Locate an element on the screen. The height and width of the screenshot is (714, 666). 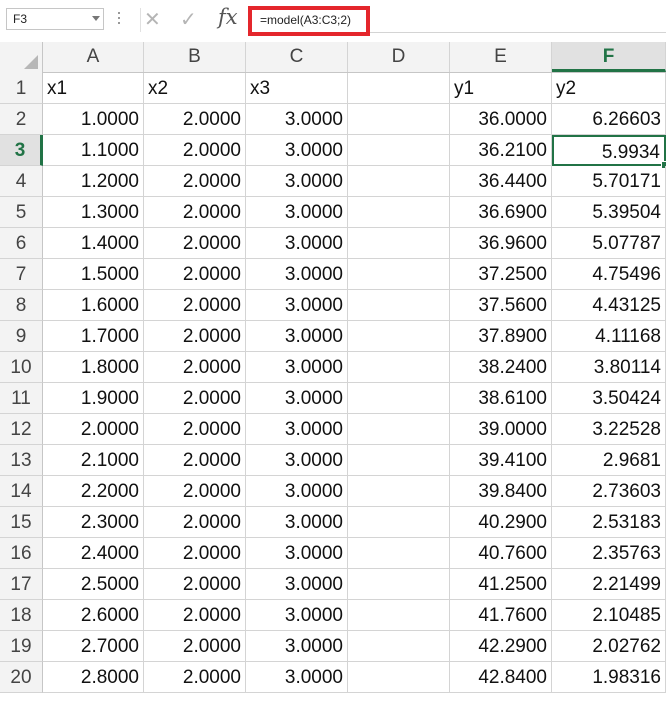
cell-c3: 3.0000 is located at coordinates (297, 150).